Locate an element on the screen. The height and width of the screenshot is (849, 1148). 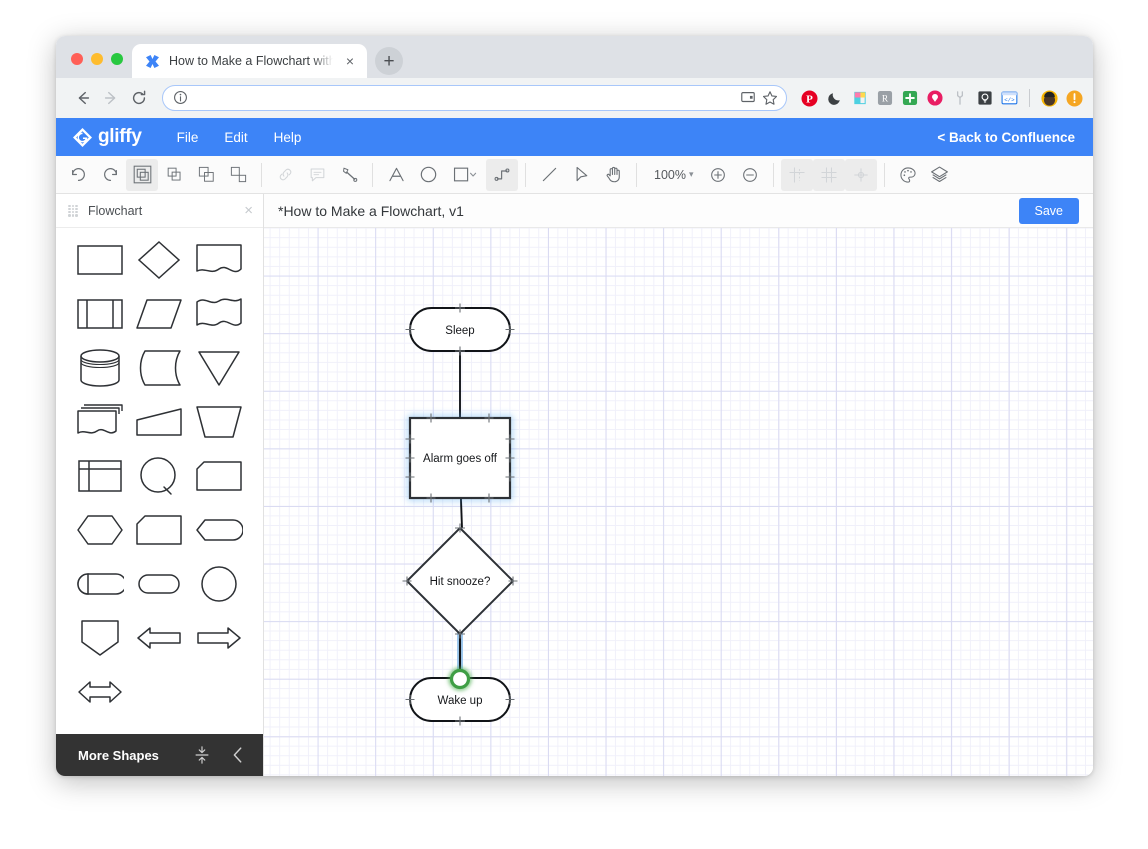
comment-icon is located at coordinates (317, 175).